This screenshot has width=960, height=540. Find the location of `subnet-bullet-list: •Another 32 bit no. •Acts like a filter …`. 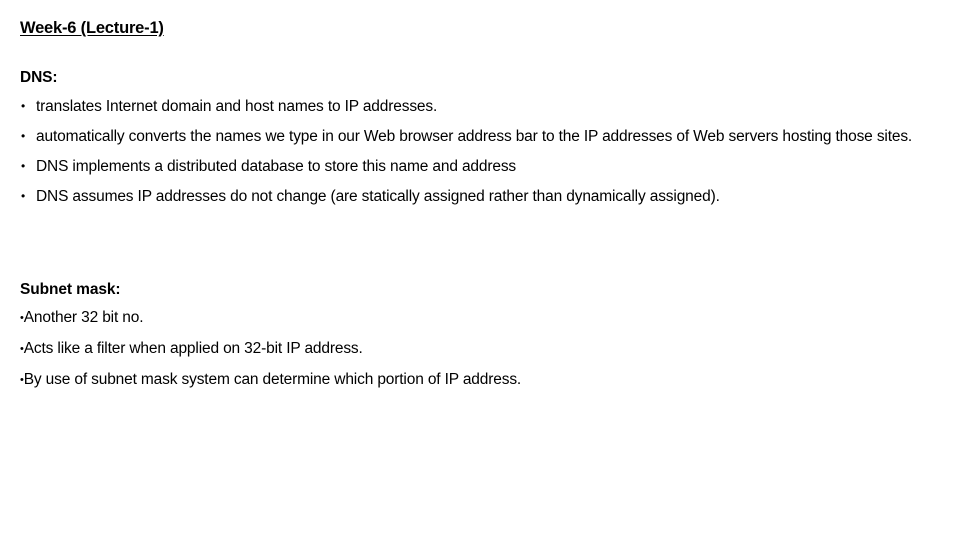

subnet-bullet-list: •Another 32 bit no. •Acts like a filter … is located at coordinates (485, 349).